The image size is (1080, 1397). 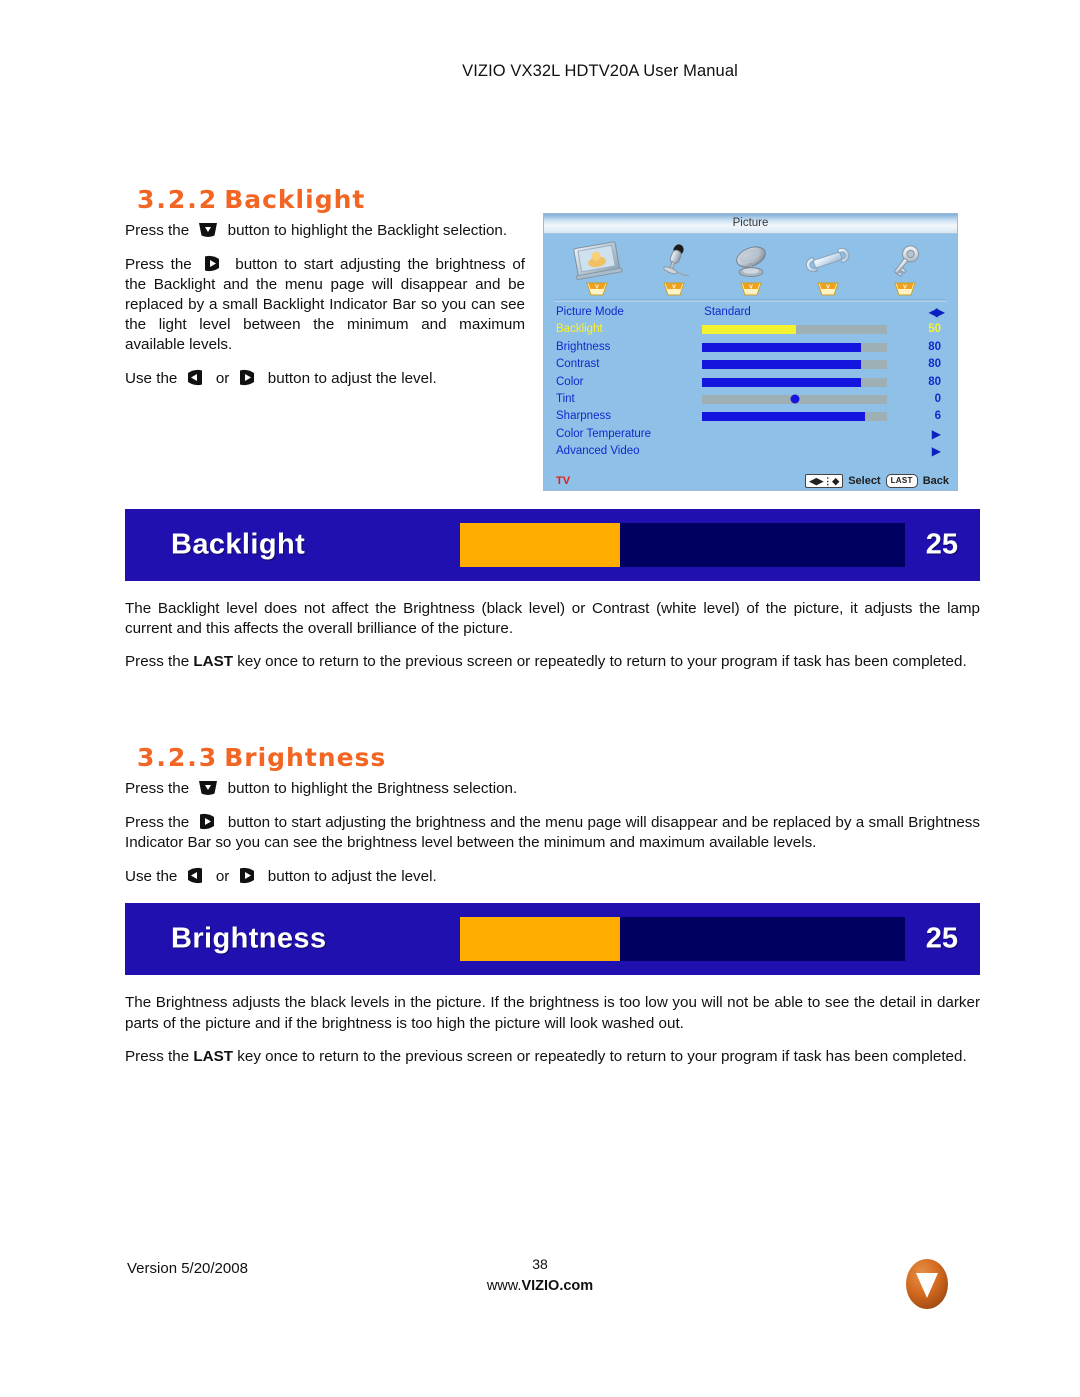 What do you see at coordinates (540, 939) in the screenshot?
I see `indicator-fill` at bounding box center [540, 939].